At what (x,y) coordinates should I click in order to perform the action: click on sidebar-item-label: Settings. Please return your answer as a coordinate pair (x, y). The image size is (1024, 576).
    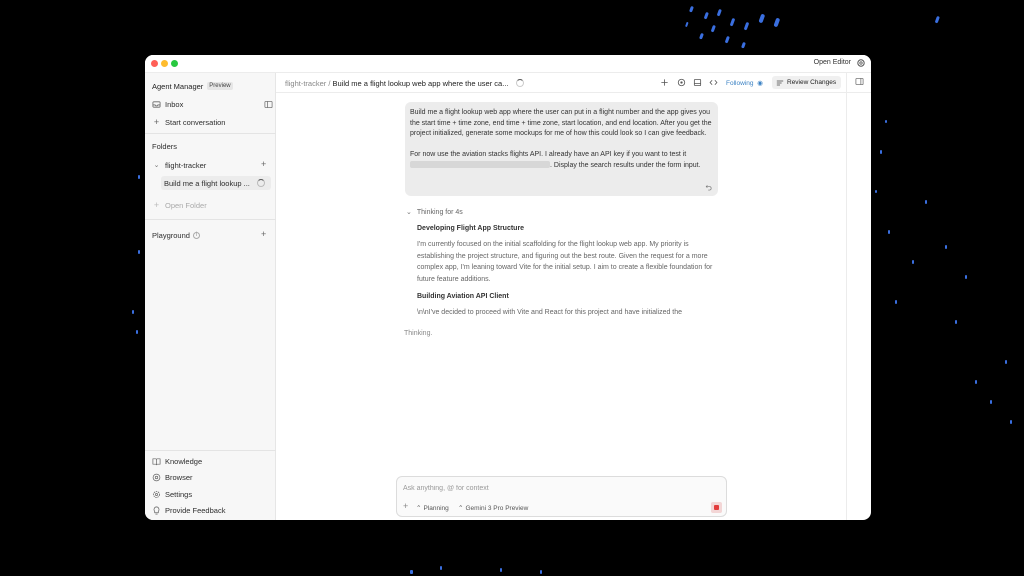
    Looking at the image, I should click on (179, 494).